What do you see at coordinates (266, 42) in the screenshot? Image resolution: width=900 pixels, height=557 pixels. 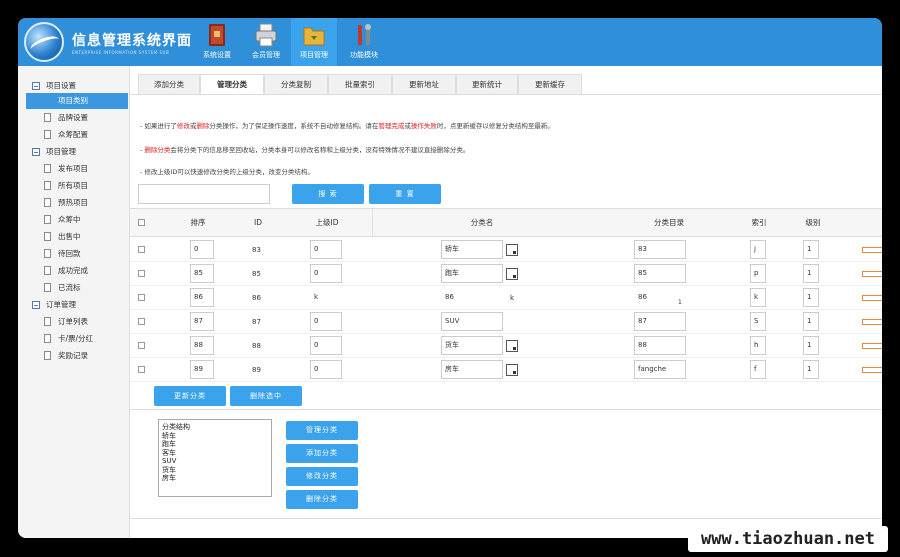 I see `nav-member-management: 会员管理` at bounding box center [266, 42].